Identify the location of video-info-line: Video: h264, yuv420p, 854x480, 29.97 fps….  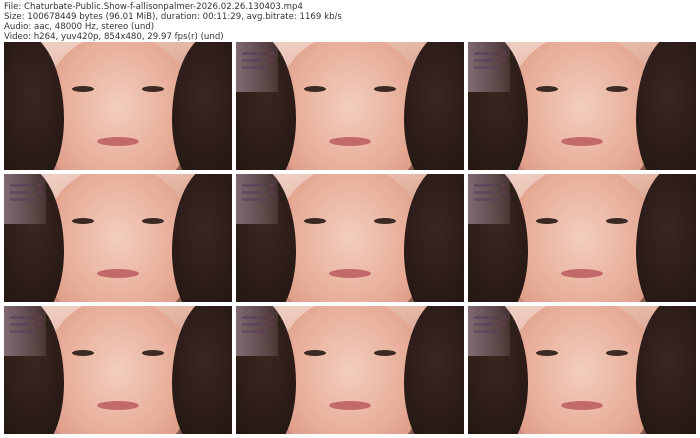
(114, 37).